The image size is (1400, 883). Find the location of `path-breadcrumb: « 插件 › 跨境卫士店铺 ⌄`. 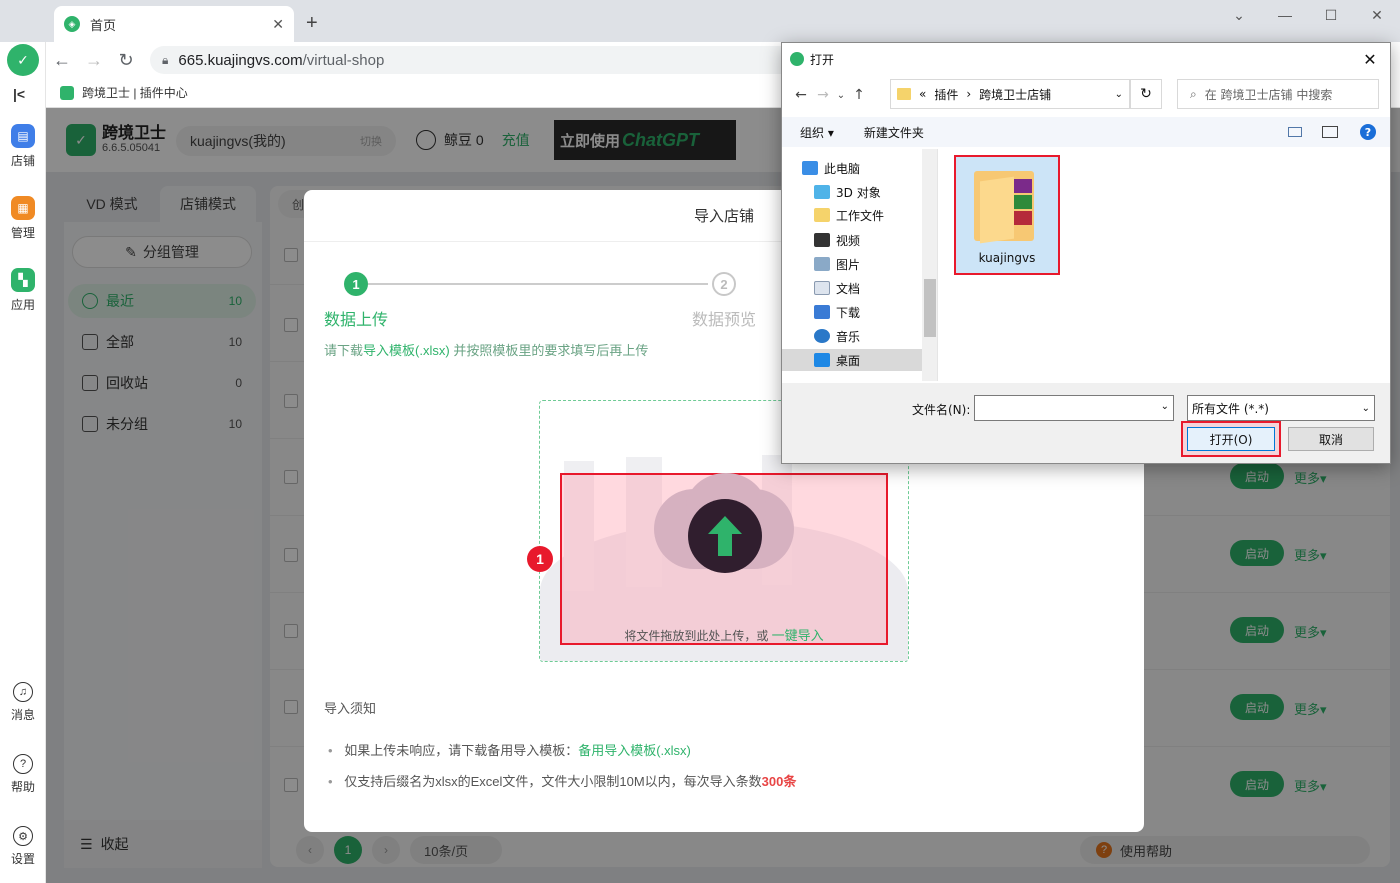

path-breadcrumb: « 插件 › 跨境卫士店铺 ⌄ is located at coordinates (1010, 94).